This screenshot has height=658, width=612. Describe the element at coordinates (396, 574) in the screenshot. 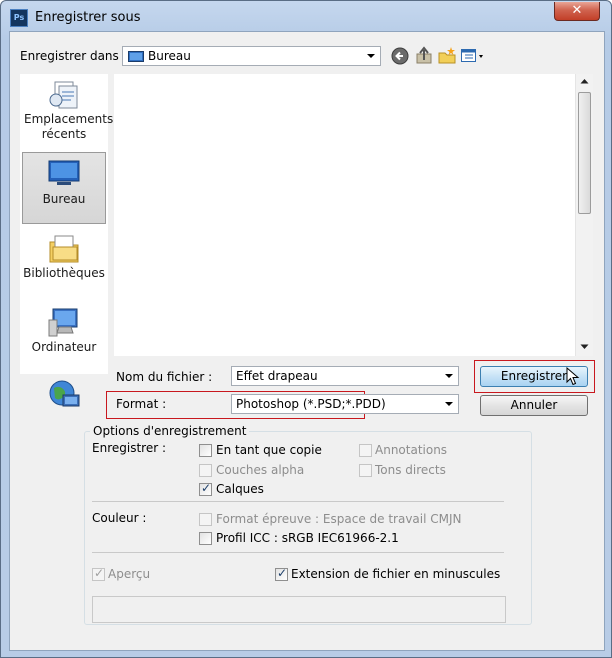

I see `lowercase-extension-label: Extension de fichier en minuscules` at that location.